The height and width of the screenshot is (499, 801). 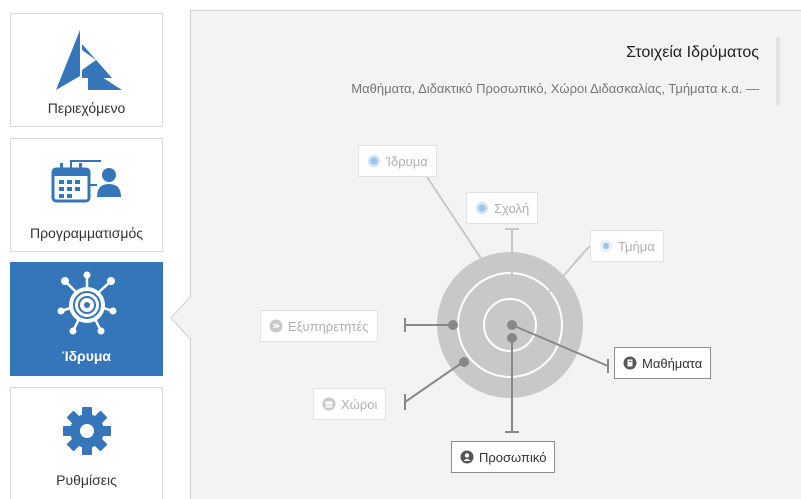 I want to click on node-institution: Ίδρυμα, so click(x=397, y=161).